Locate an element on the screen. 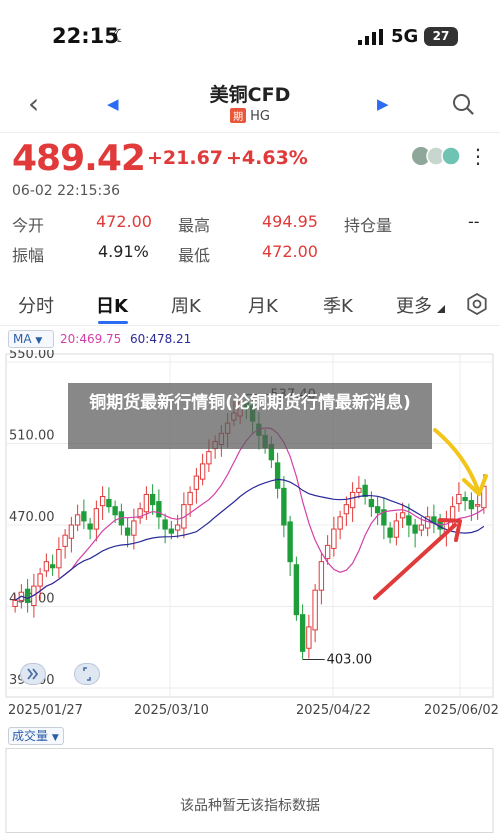 This screenshot has height=834, width=500. instrument-code: 期 HG is located at coordinates (250, 116).